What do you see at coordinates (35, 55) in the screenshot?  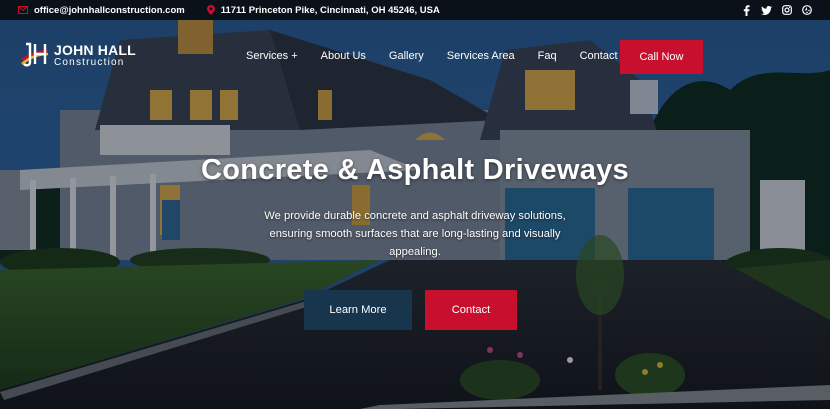 I see `logo-mark-icon` at bounding box center [35, 55].